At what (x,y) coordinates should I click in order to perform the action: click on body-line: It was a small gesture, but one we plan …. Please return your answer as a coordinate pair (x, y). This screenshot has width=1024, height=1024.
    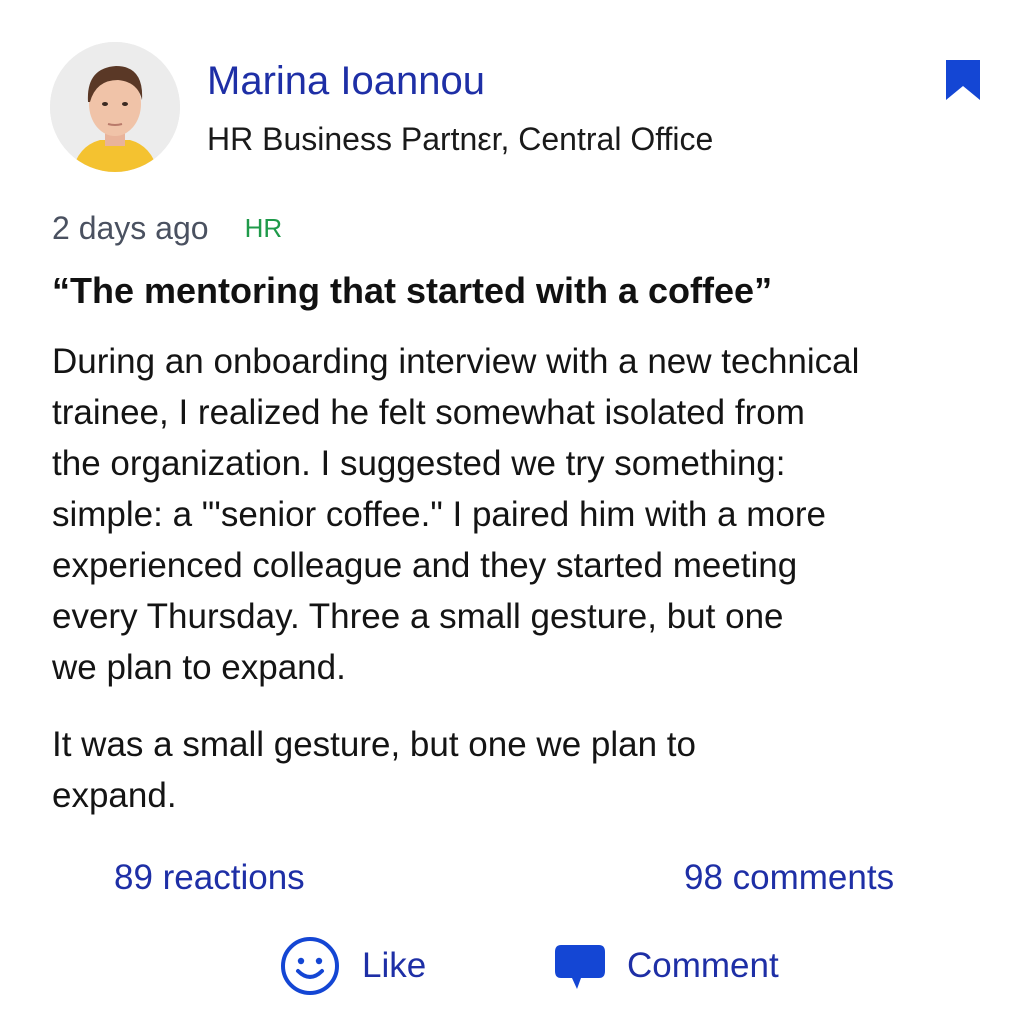
    Looking at the image, I should click on (374, 744).